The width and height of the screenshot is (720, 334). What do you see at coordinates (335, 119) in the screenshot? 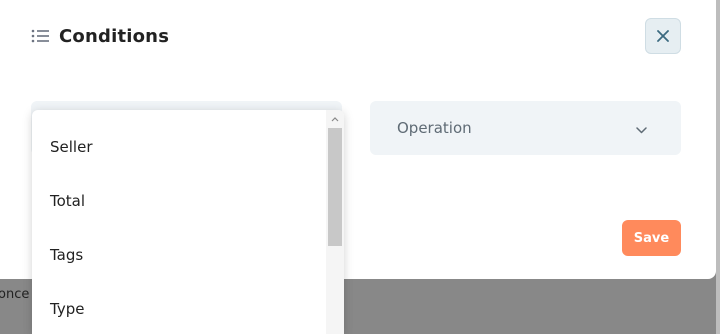
I see `scroll-up-icon` at bounding box center [335, 119].